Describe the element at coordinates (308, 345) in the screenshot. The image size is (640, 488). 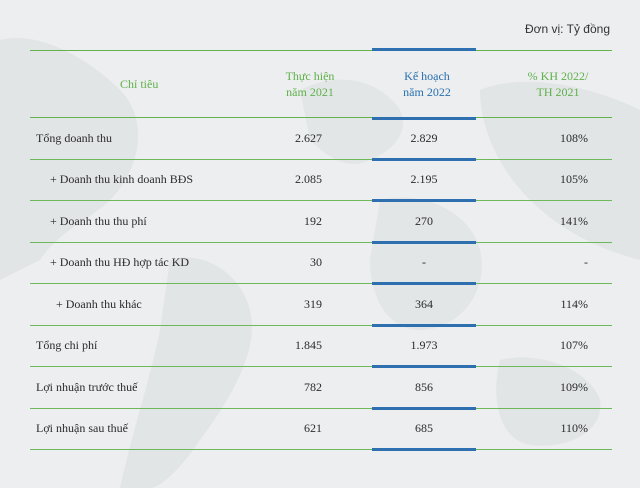
I see `row-actual-2021: 1.845` at that location.